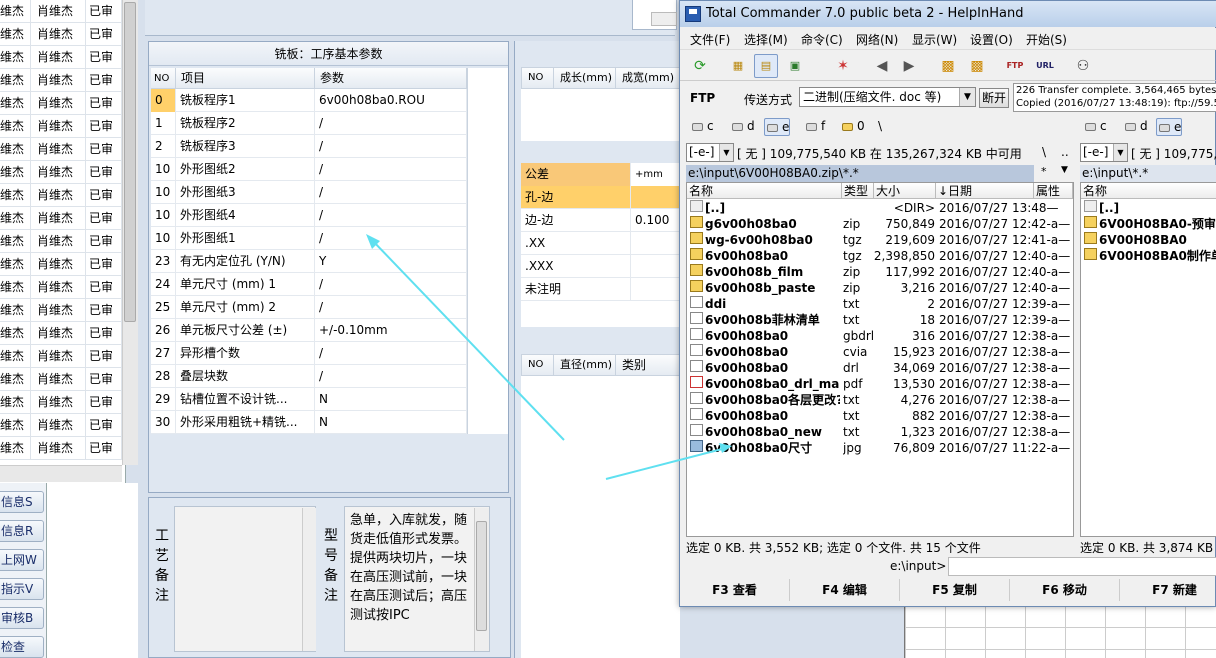 The height and width of the screenshot is (658, 1216). What do you see at coordinates (948, 66) in the screenshot?
I see `pack-icon: ▩` at bounding box center [948, 66].